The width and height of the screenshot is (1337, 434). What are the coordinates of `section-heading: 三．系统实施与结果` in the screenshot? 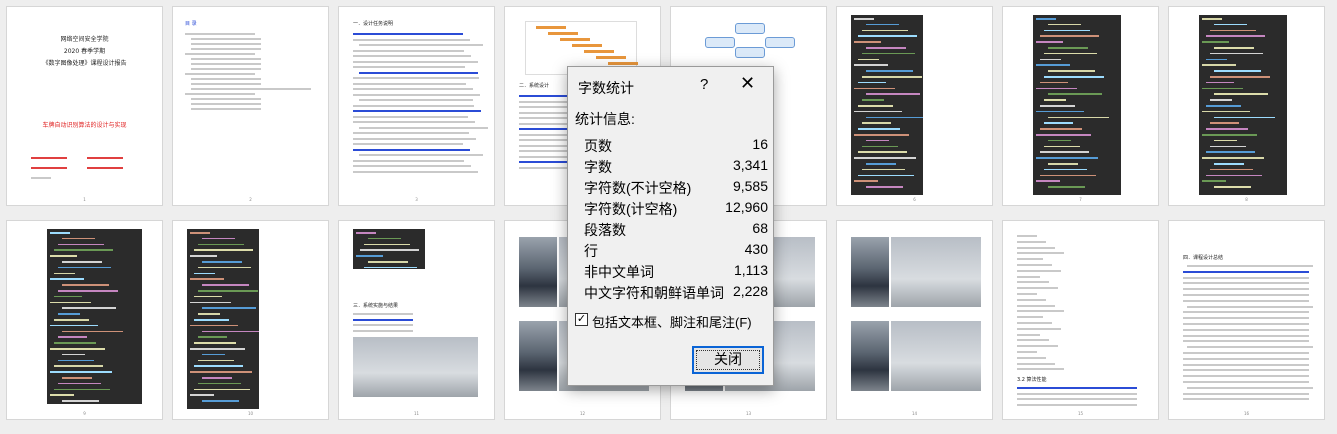 It's located at (376, 306).